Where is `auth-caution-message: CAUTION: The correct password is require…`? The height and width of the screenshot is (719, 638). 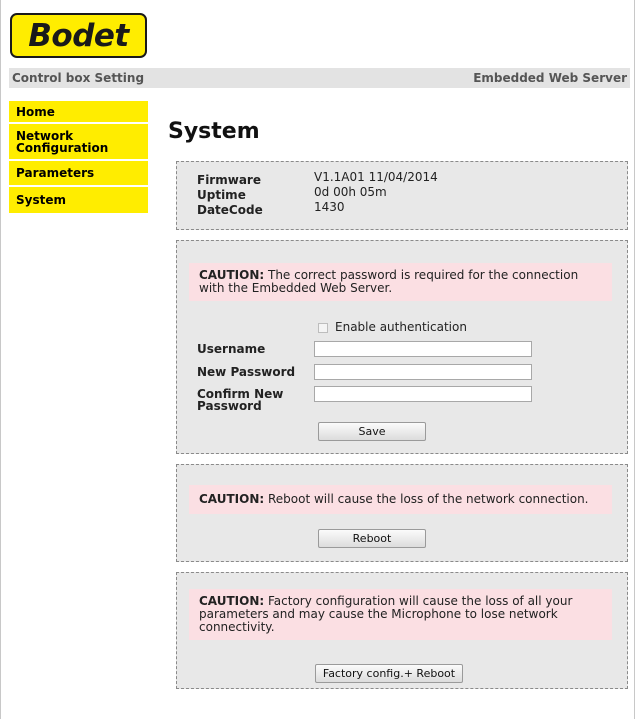
auth-caution-message: CAUTION: The correct password is require… is located at coordinates (400, 282).